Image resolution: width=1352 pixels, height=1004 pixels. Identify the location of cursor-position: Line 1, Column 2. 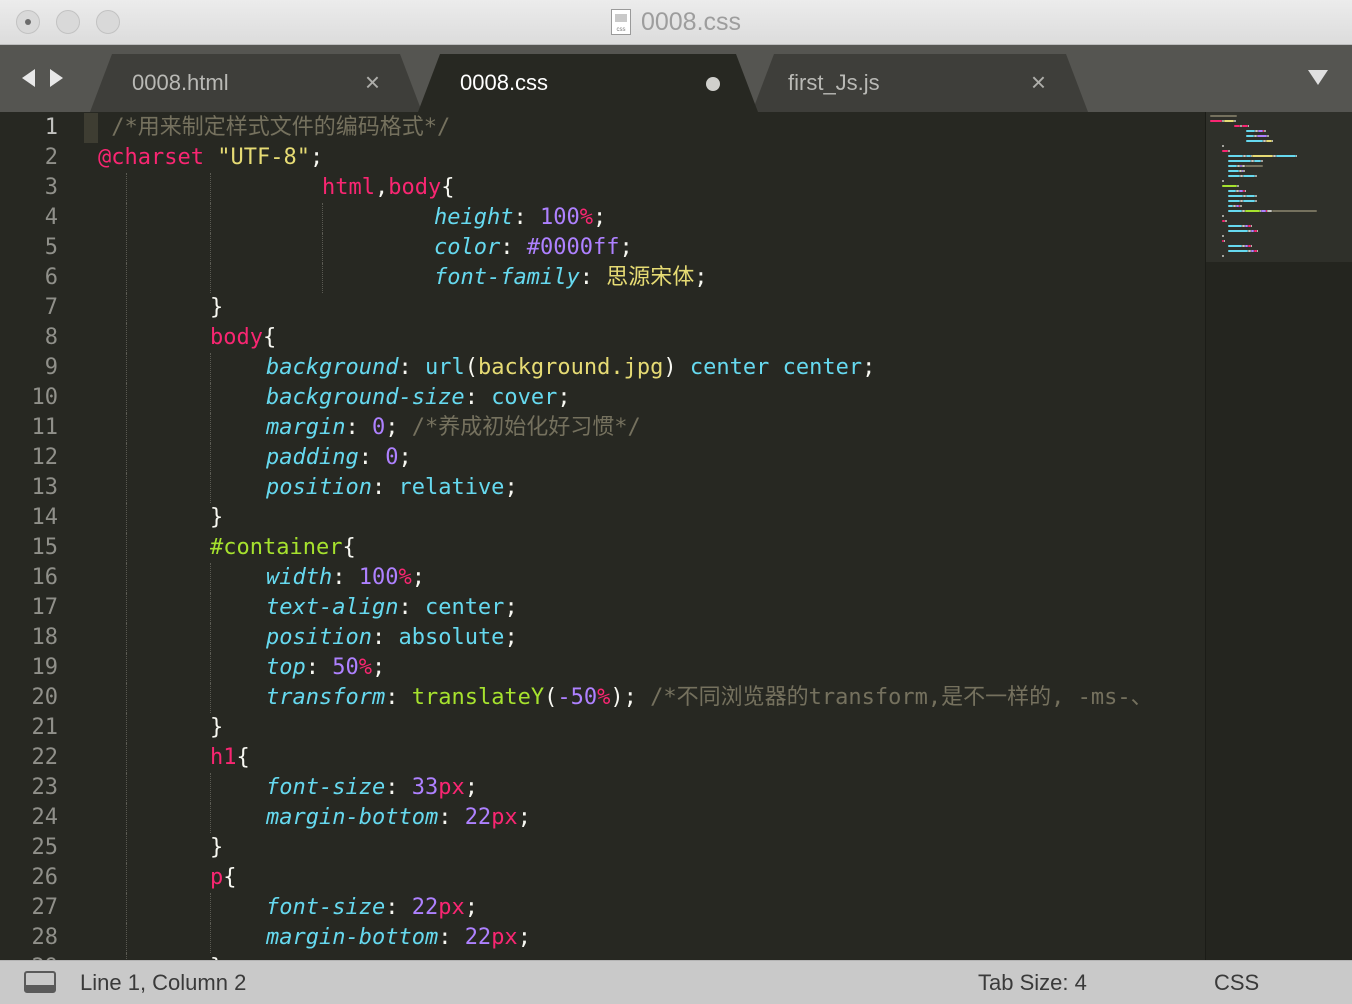
(163, 983).